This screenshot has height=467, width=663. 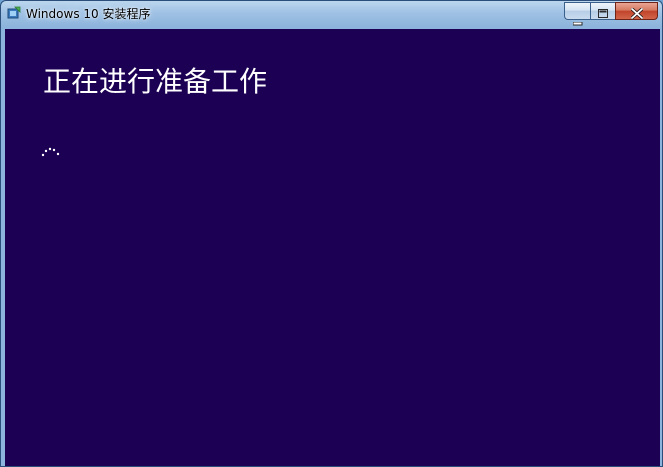 What do you see at coordinates (577, 14) in the screenshot?
I see `minimize-button` at bounding box center [577, 14].